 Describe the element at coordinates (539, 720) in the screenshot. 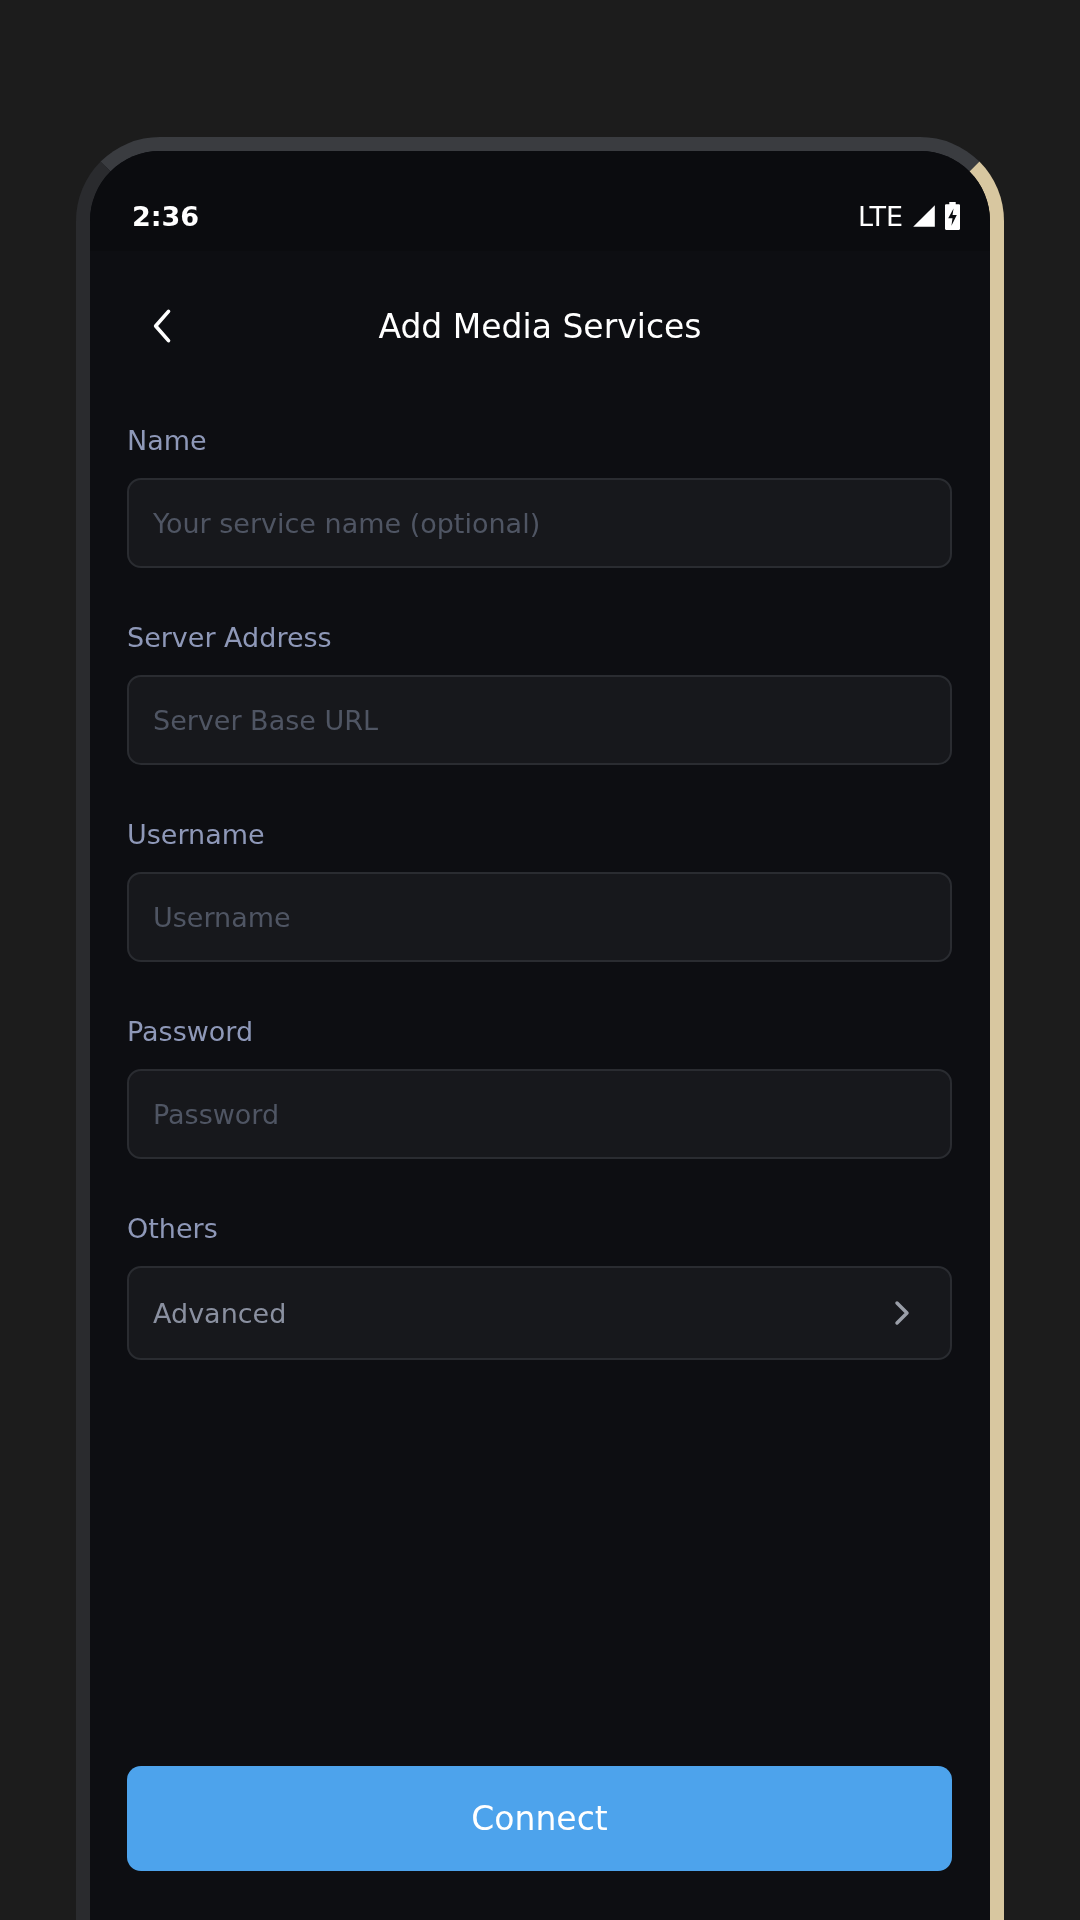

I see `input-field: Server Base URL` at that location.